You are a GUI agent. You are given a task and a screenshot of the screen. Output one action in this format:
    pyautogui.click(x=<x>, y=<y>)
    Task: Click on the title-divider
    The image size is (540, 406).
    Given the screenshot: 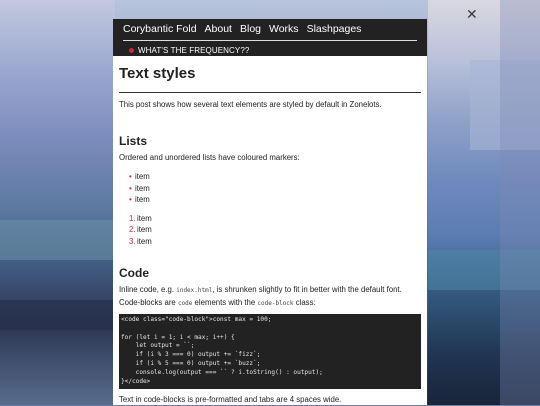 What is the action you would take?
    pyautogui.click(x=270, y=92)
    